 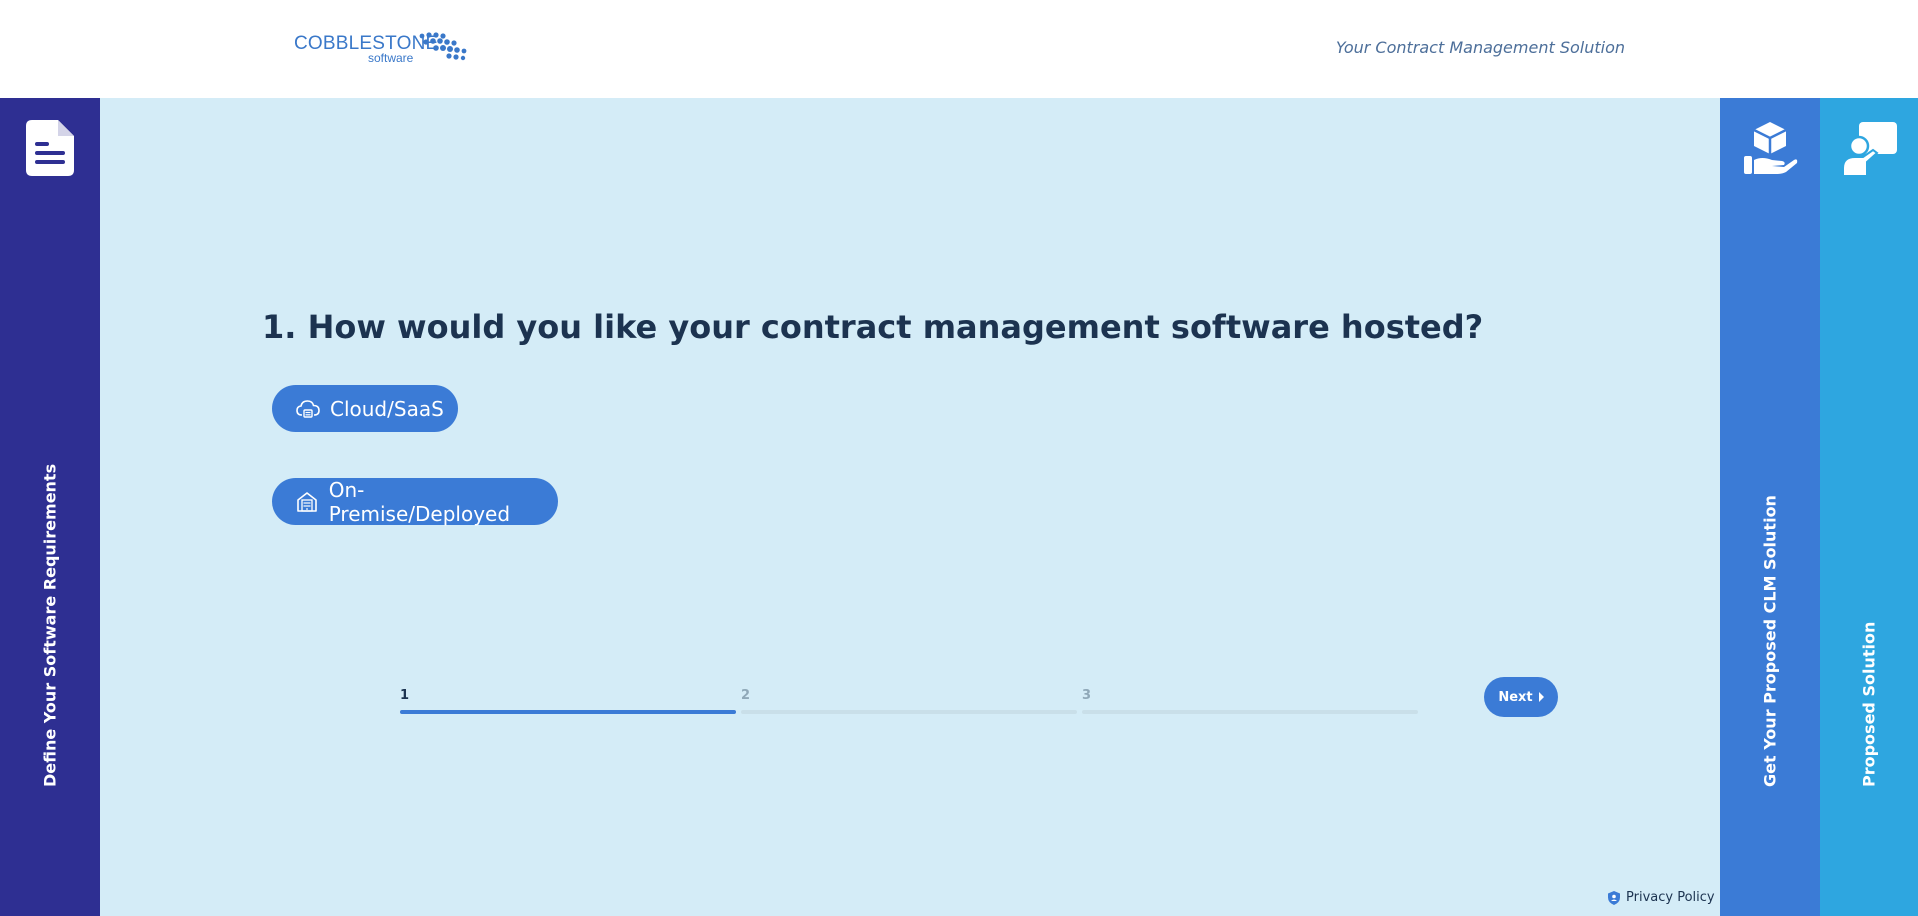 What do you see at coordinates (308, 409) in the screenshot?
I see `cloud-icon` at bounding box center [308, 409].